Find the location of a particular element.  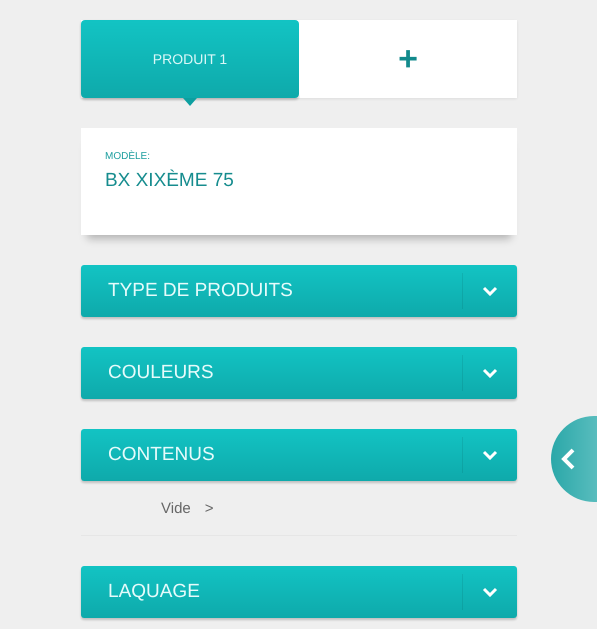

model-value: BX XIXÈME 75 is located at coordinates (170, 181).